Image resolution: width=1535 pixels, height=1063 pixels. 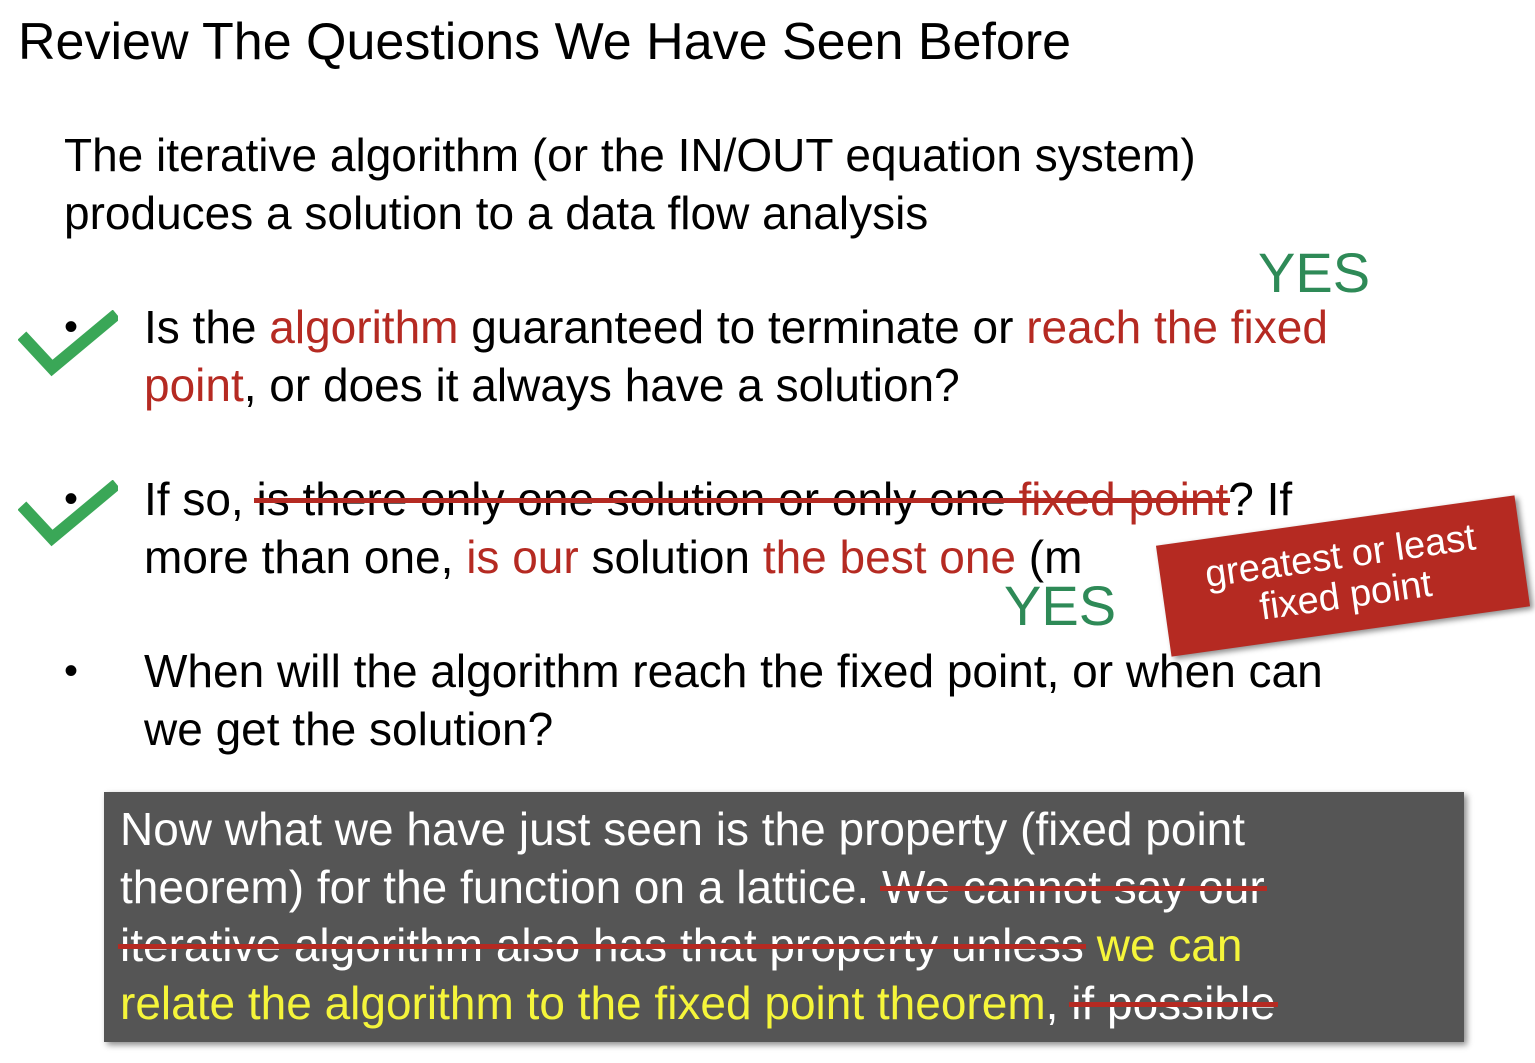 I want to click on q2-text: ? If, so click(x=1260, y=499).